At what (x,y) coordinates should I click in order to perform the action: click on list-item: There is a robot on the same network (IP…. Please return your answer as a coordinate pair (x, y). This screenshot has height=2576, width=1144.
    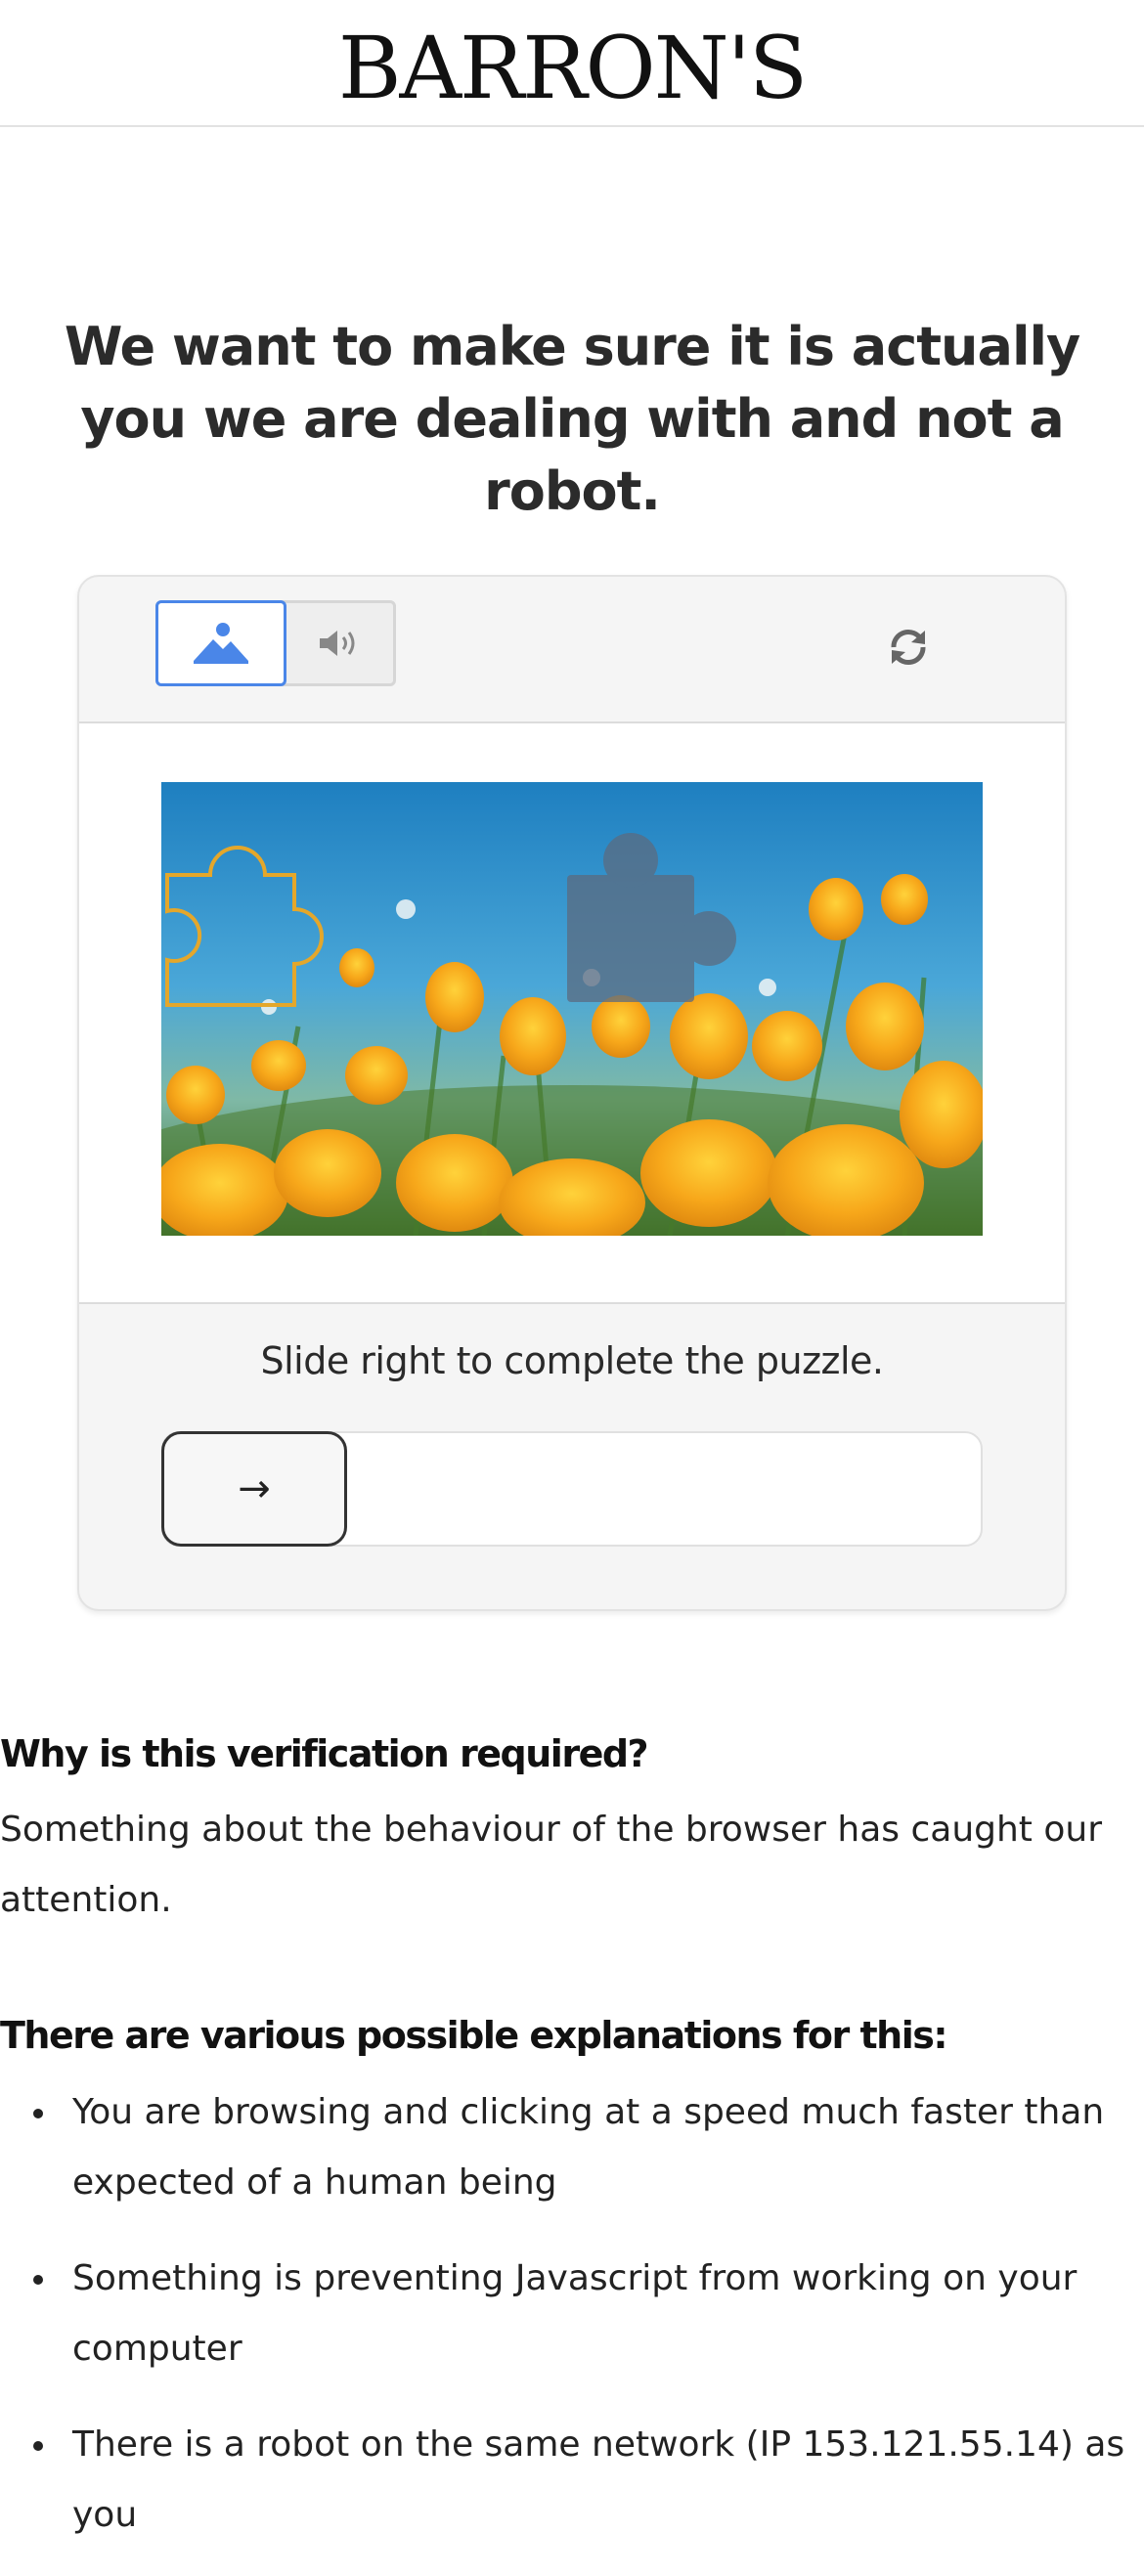
    Looking at the image, I should click on (572, 2480).